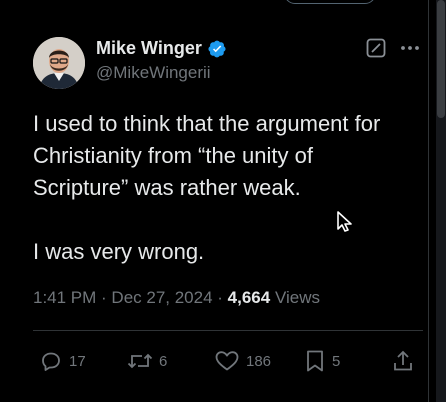 Image resolution: width=446 pixels, height=402 pixels. Describe the element at coordinates (62, 361) in the screenshot. I see `reply-button: 17` at that location.